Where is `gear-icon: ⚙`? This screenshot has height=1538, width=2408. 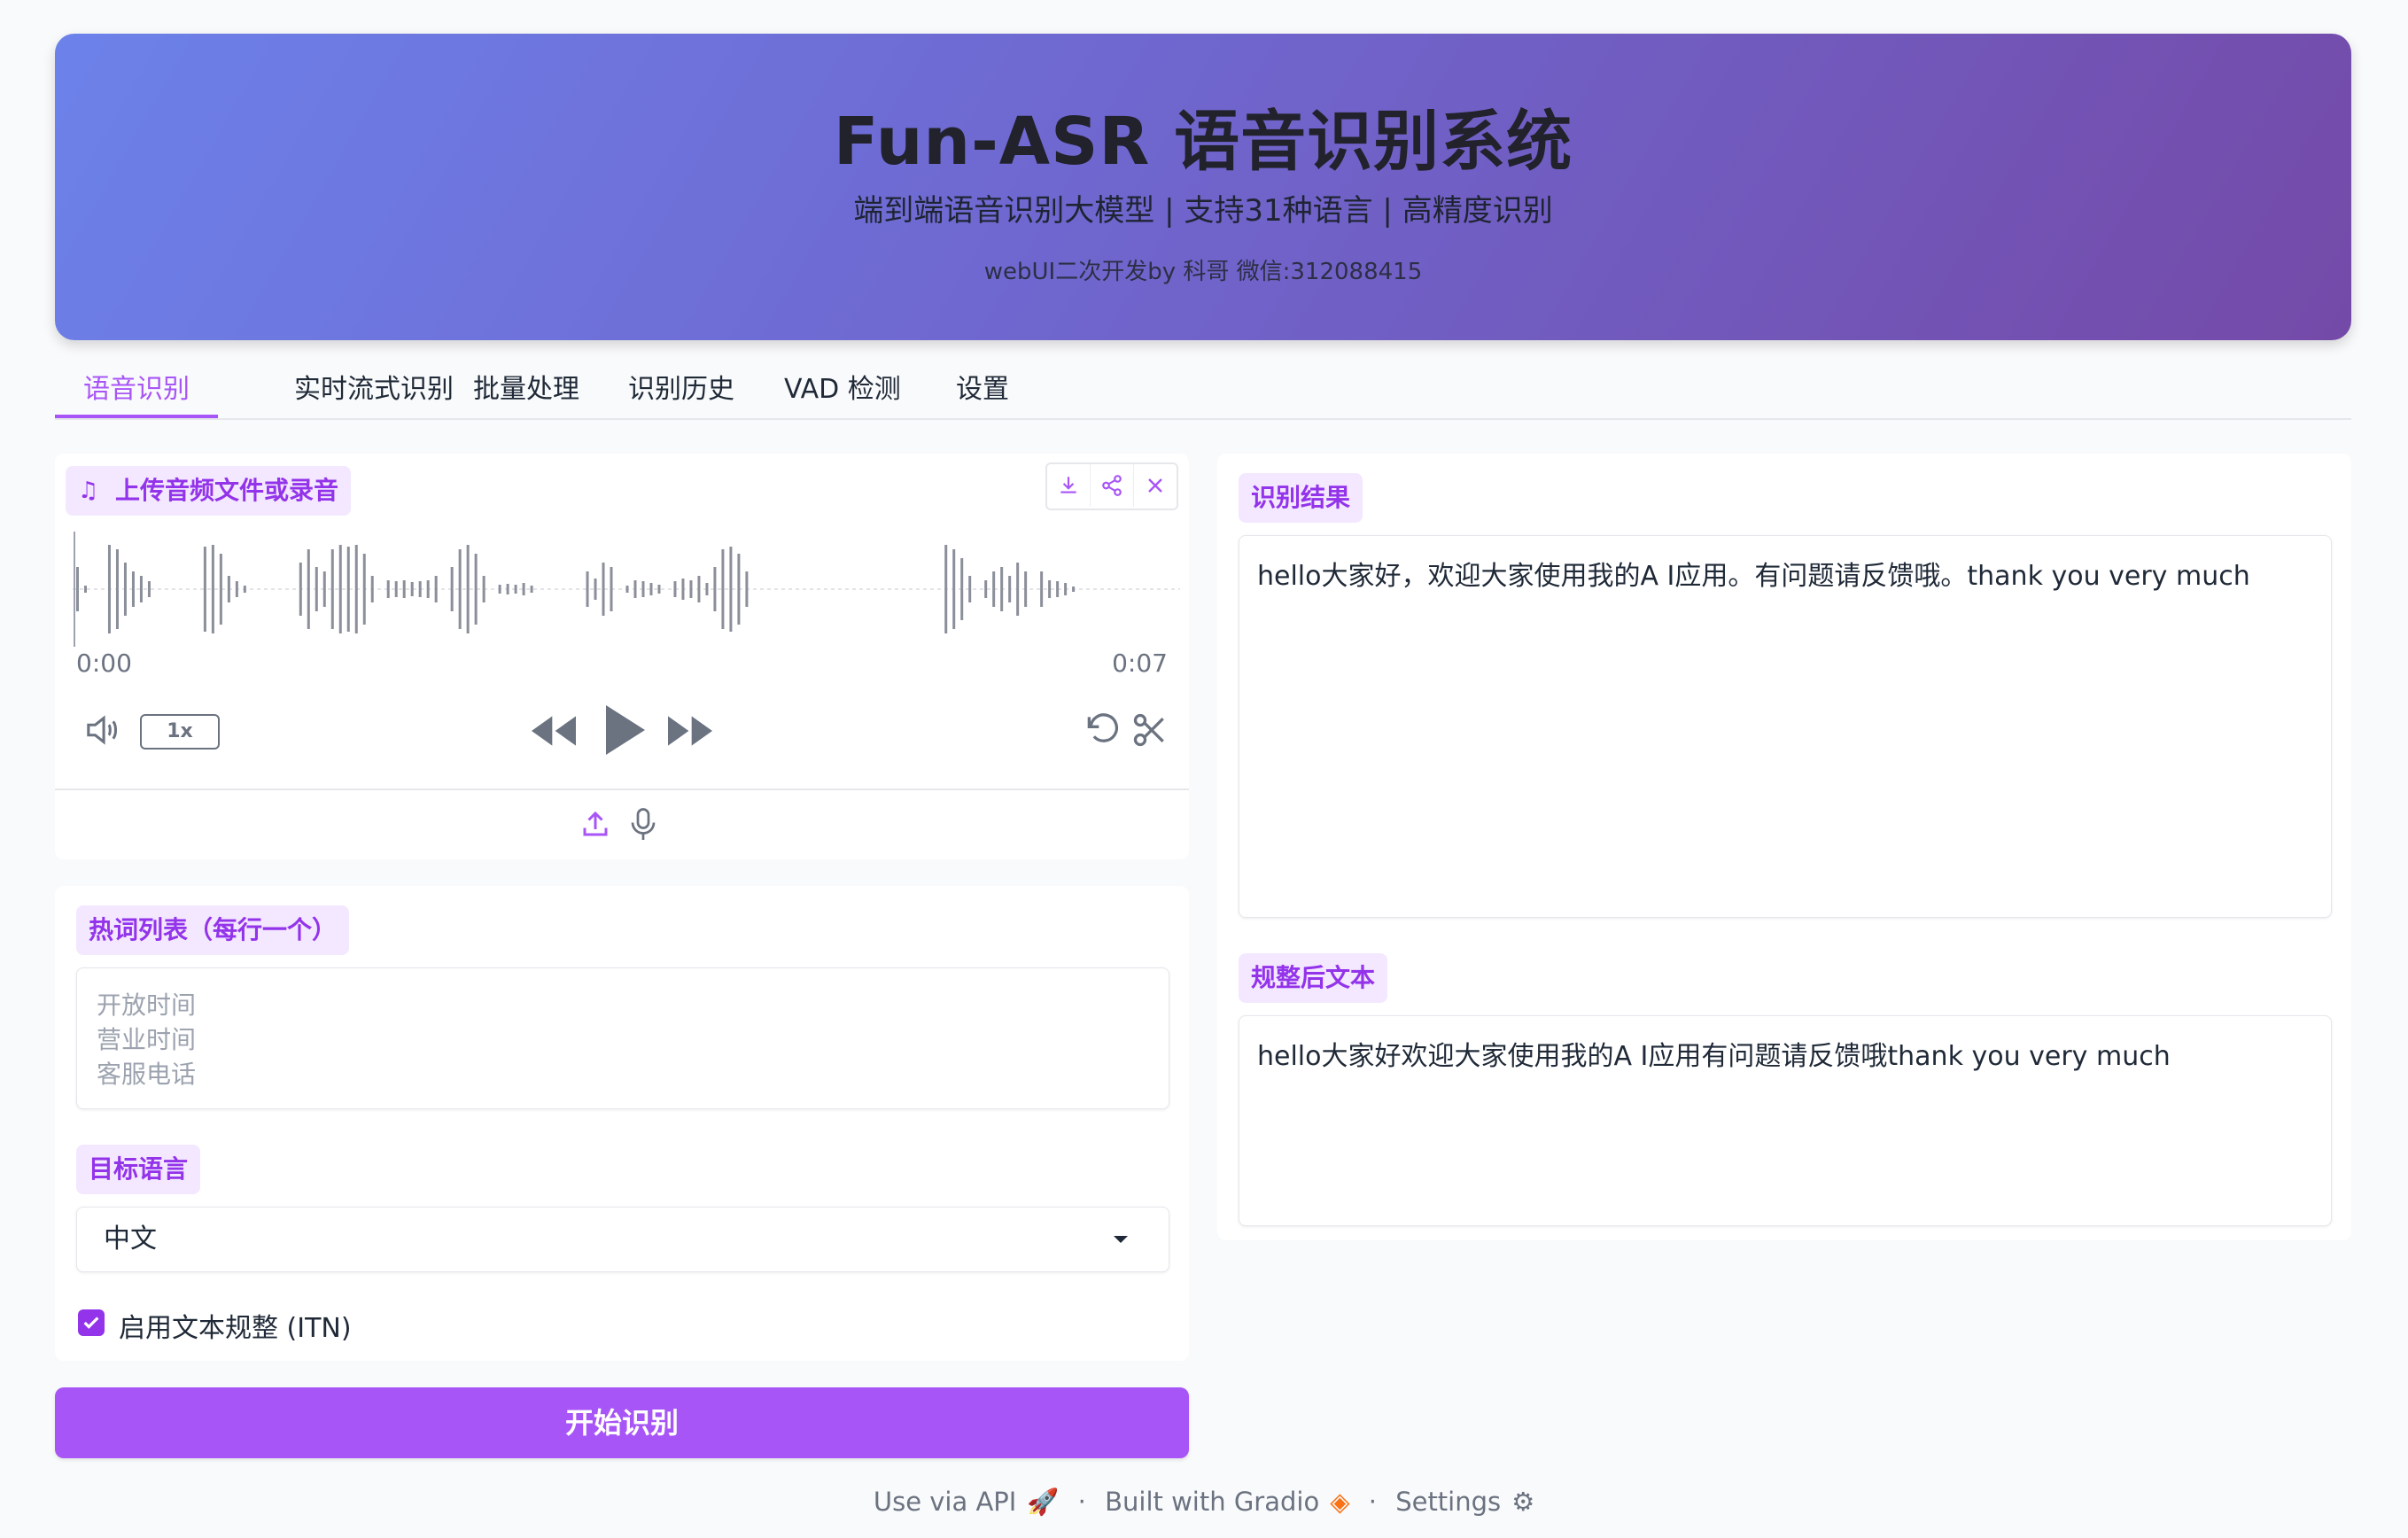 gear-icon: ⚙ is located at coordinates (1523, 1502).